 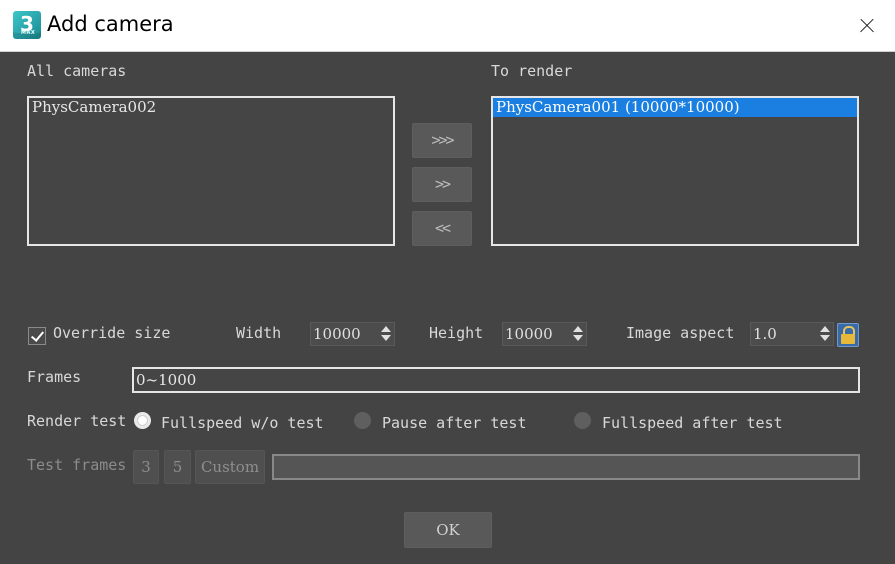 I want to click on image-aspect-spinner: 1.0, so click(x=792, y=334).